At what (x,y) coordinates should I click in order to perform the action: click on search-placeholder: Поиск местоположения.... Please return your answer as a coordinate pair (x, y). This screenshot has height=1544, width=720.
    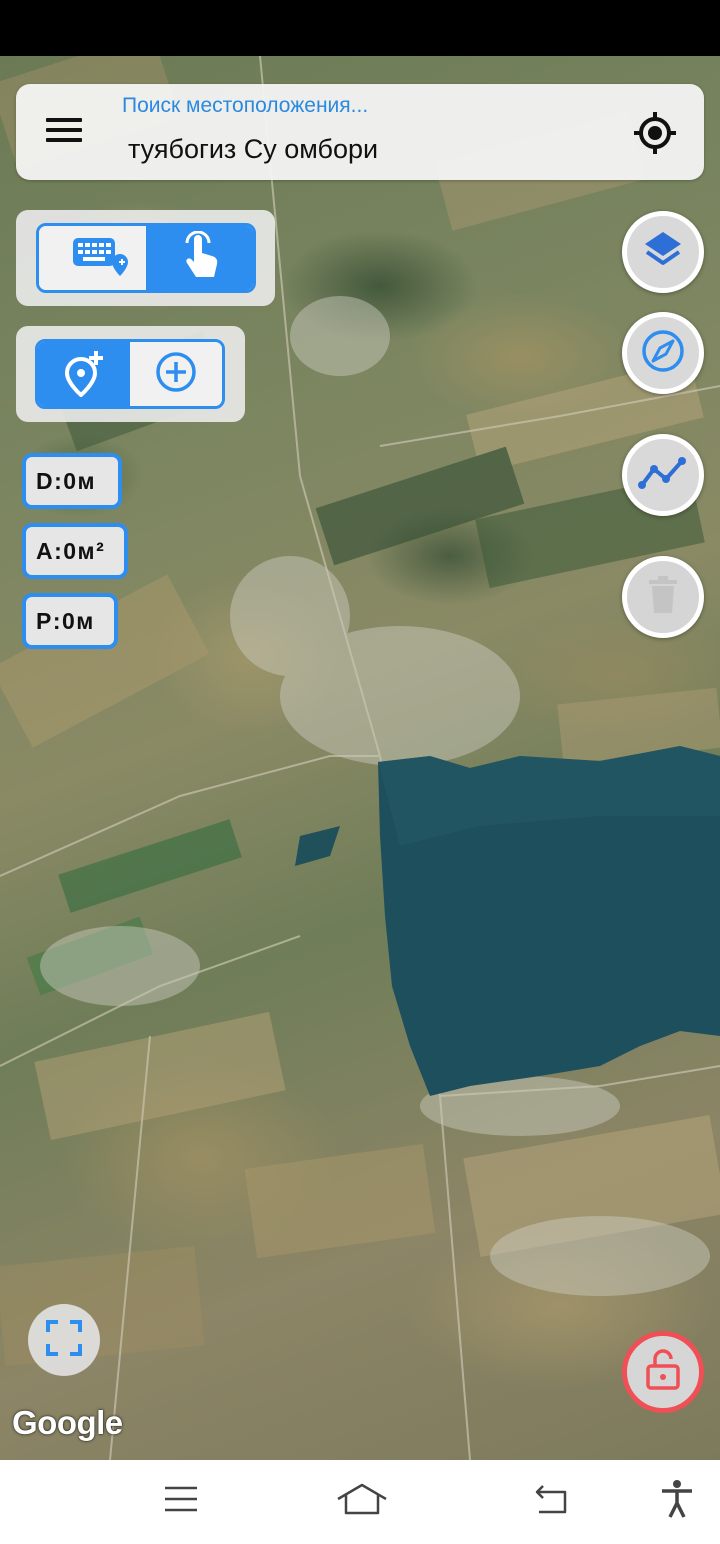
    Looking at the image, I should click on (245, 105).